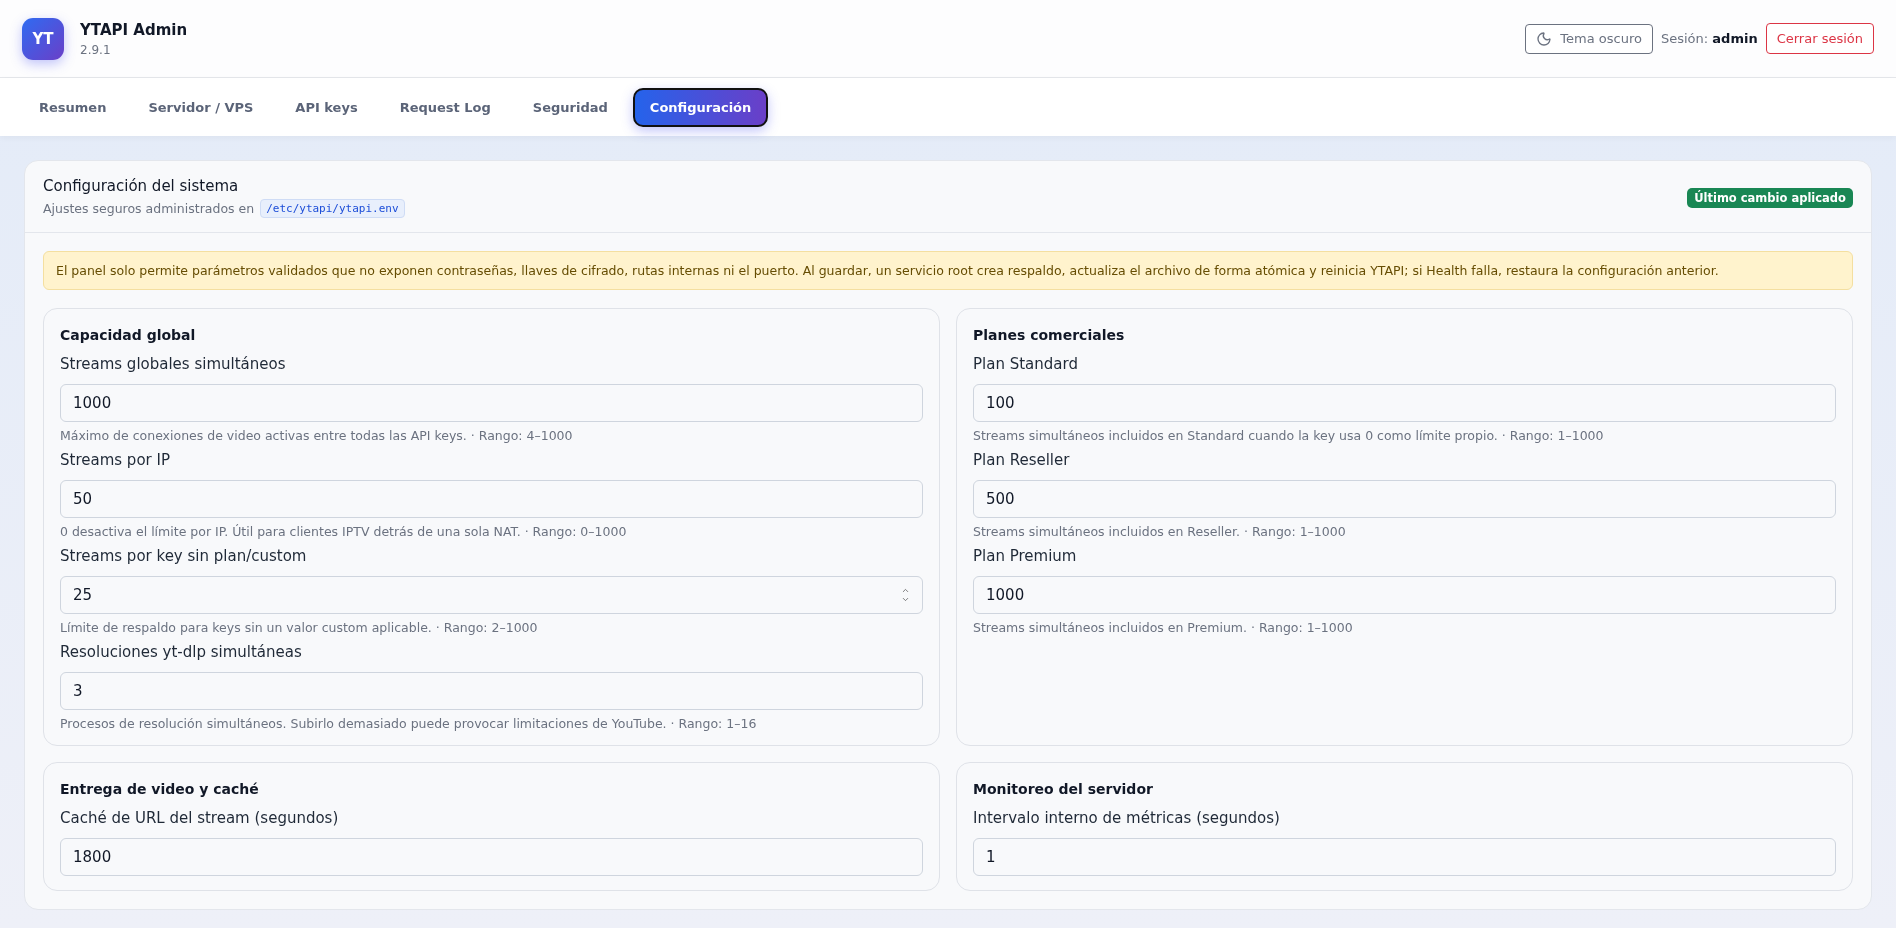 The width and height of the screenshot is (1896, 928). Describe the element at coordinates (700, 107) in the screenshot. I see `nav-tab: Configuración` at that location.